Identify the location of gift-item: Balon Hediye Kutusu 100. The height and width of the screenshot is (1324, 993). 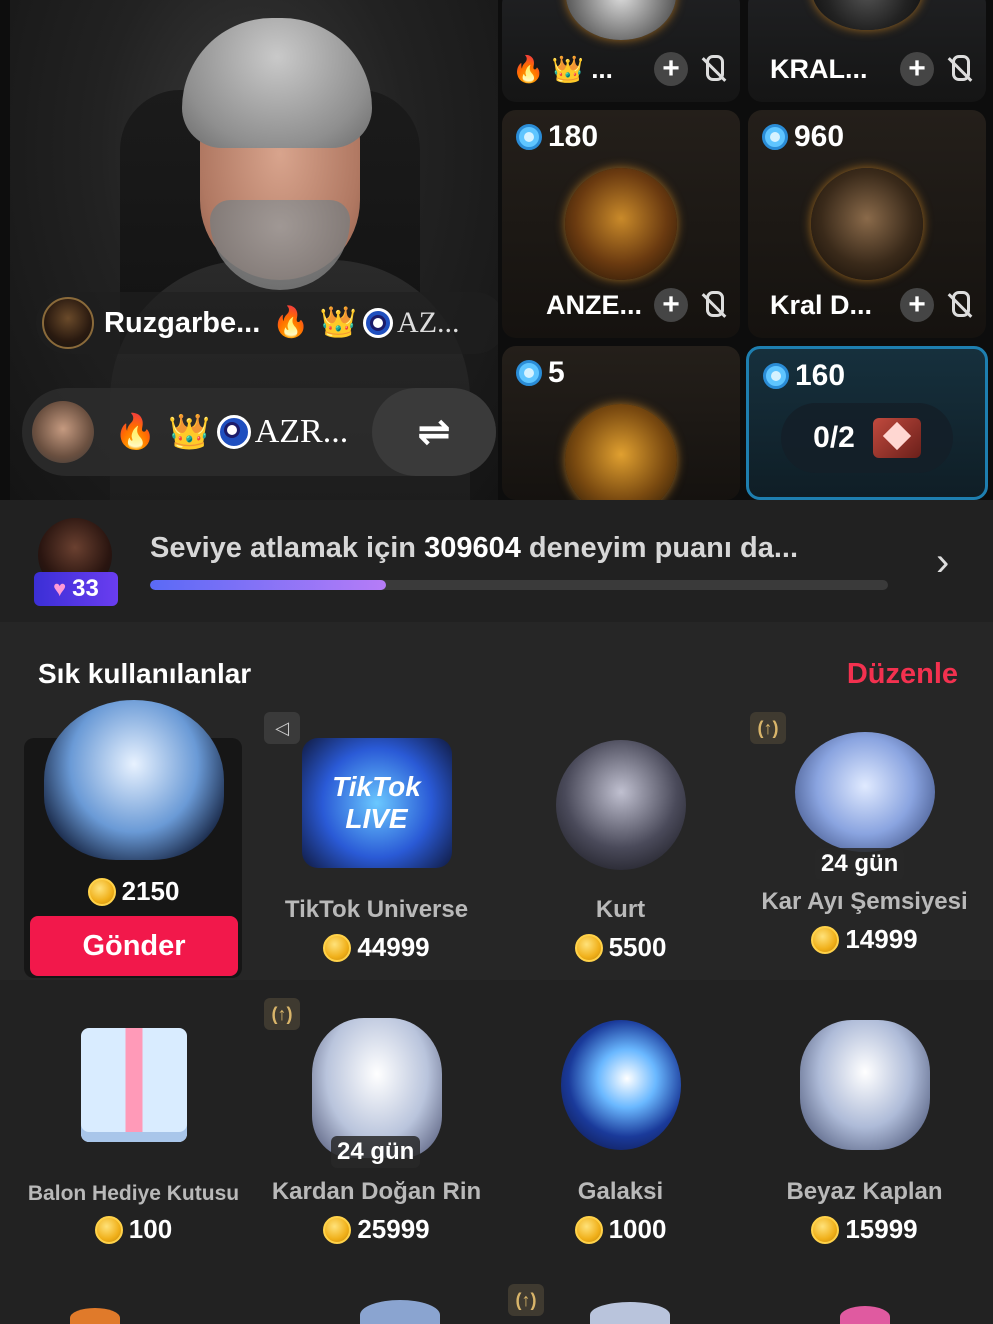
(133, 1136).